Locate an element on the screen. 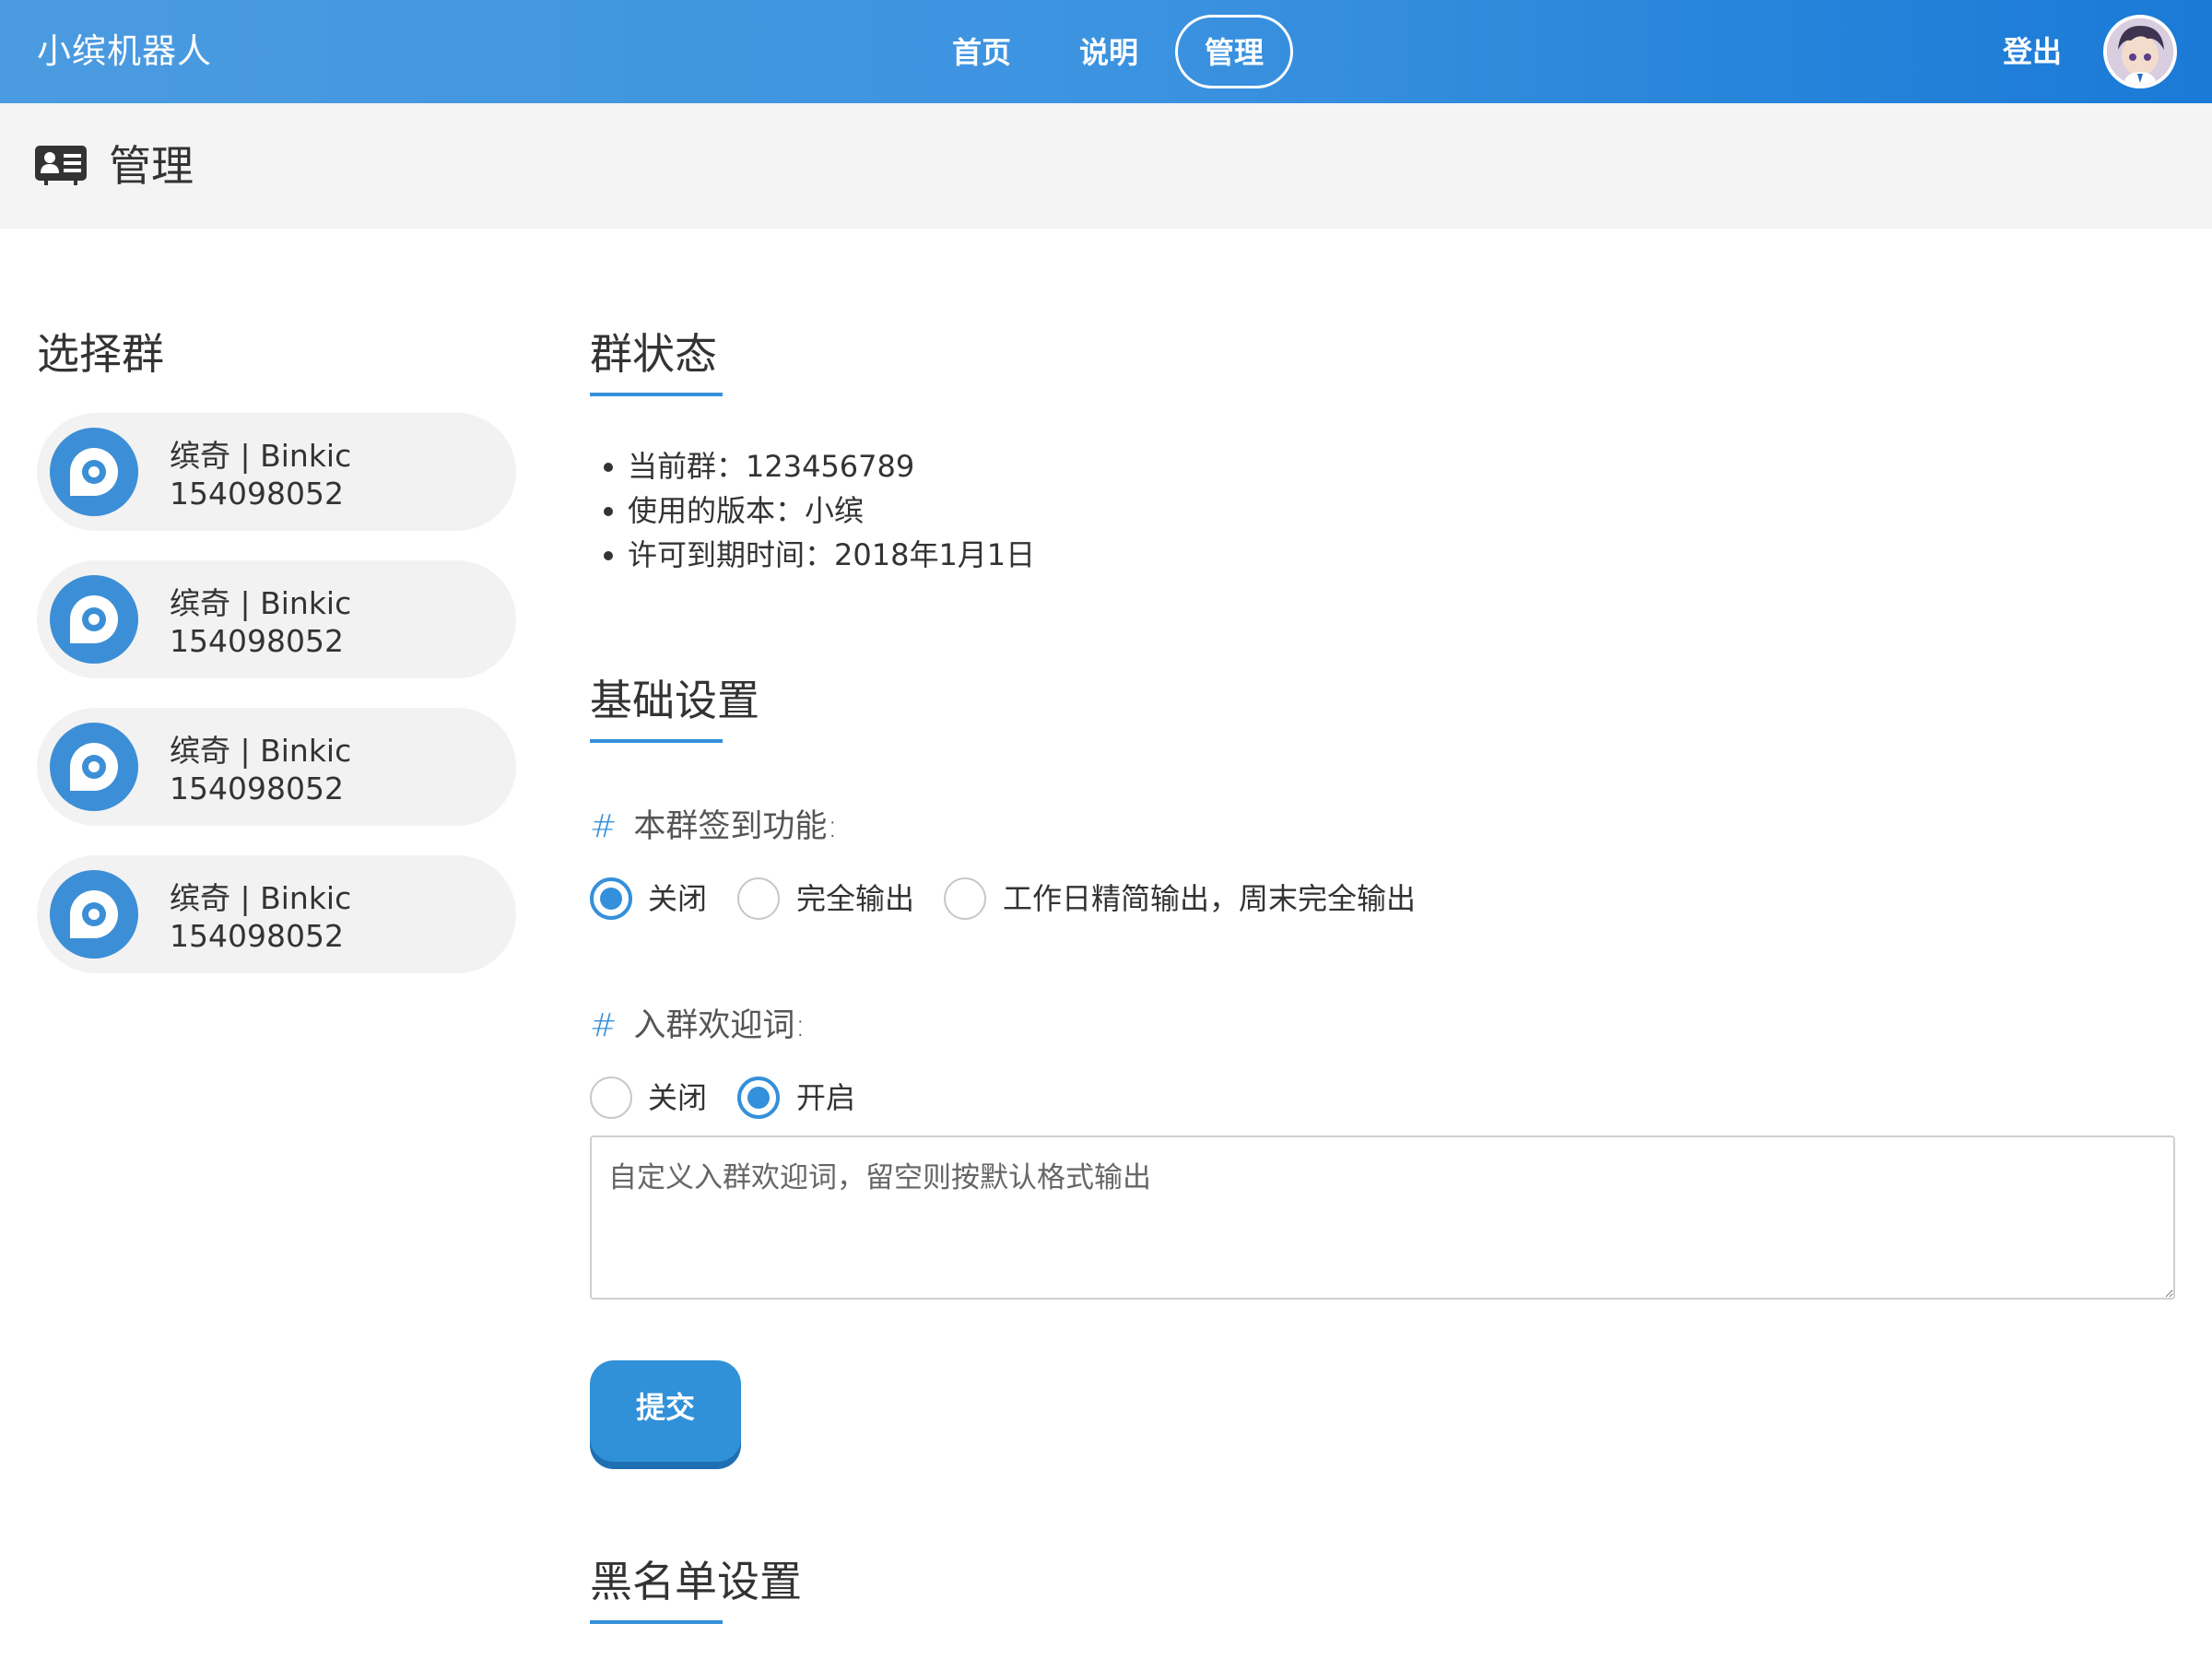 This screenshot has height=1659, width=2212. logout-link: 登出 is located at coordinates (2032, 51).